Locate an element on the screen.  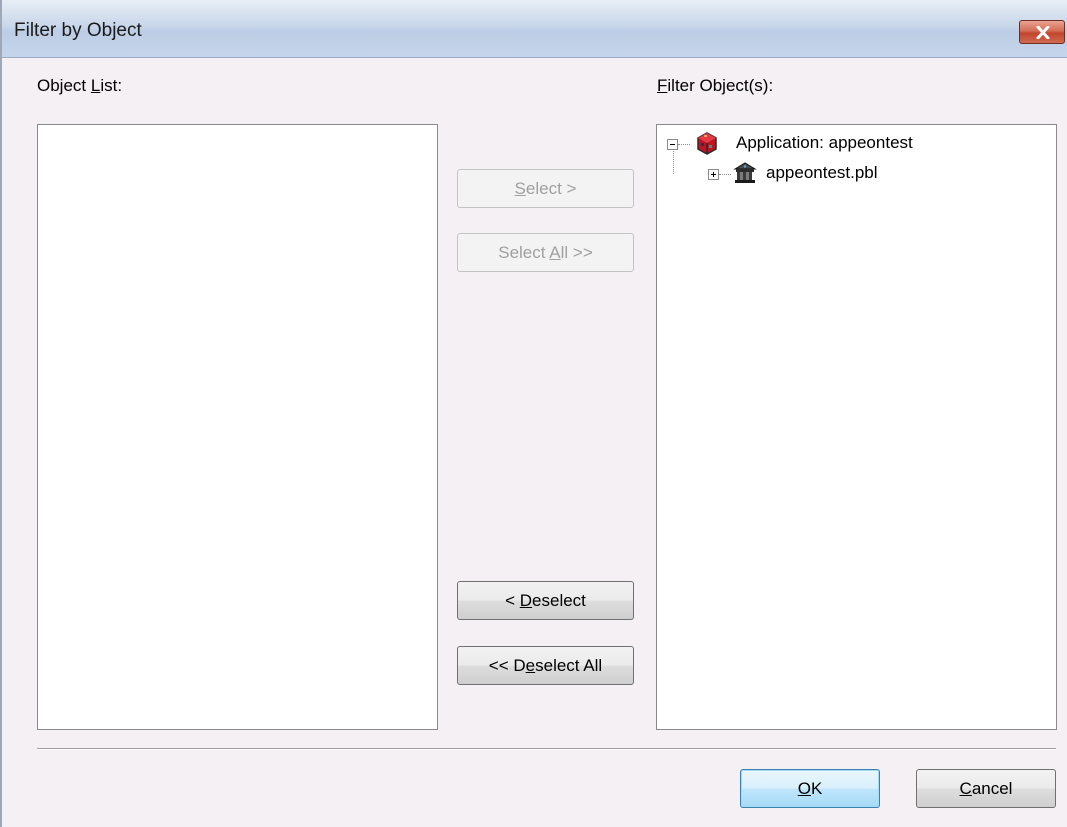
tree-item-label: Application: appeontest is located at coordinates (824, 142).